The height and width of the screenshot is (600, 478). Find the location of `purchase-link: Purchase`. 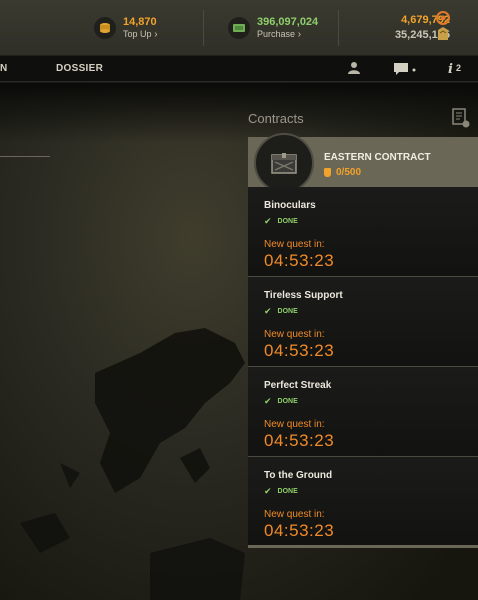

purchase-link: Purchase is located at coordinates (287, 34).